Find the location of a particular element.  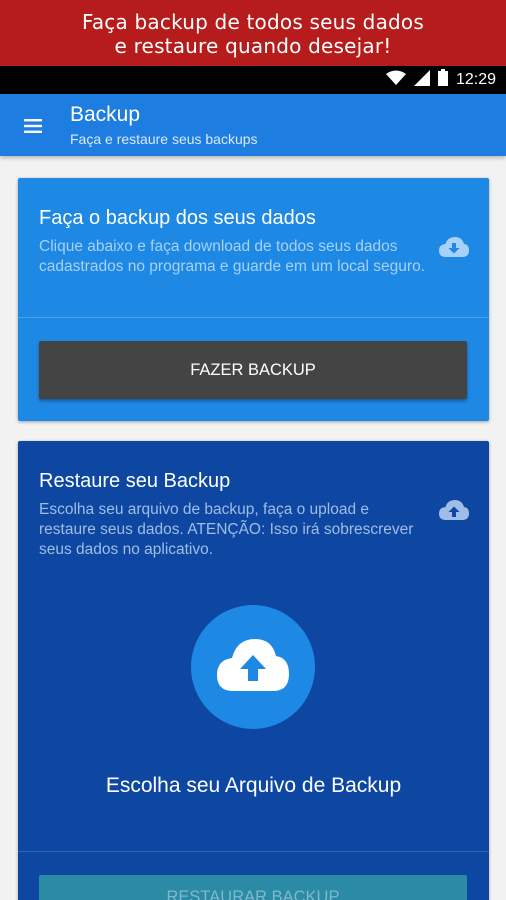

signal-icon is located at coordinates (421, 80).